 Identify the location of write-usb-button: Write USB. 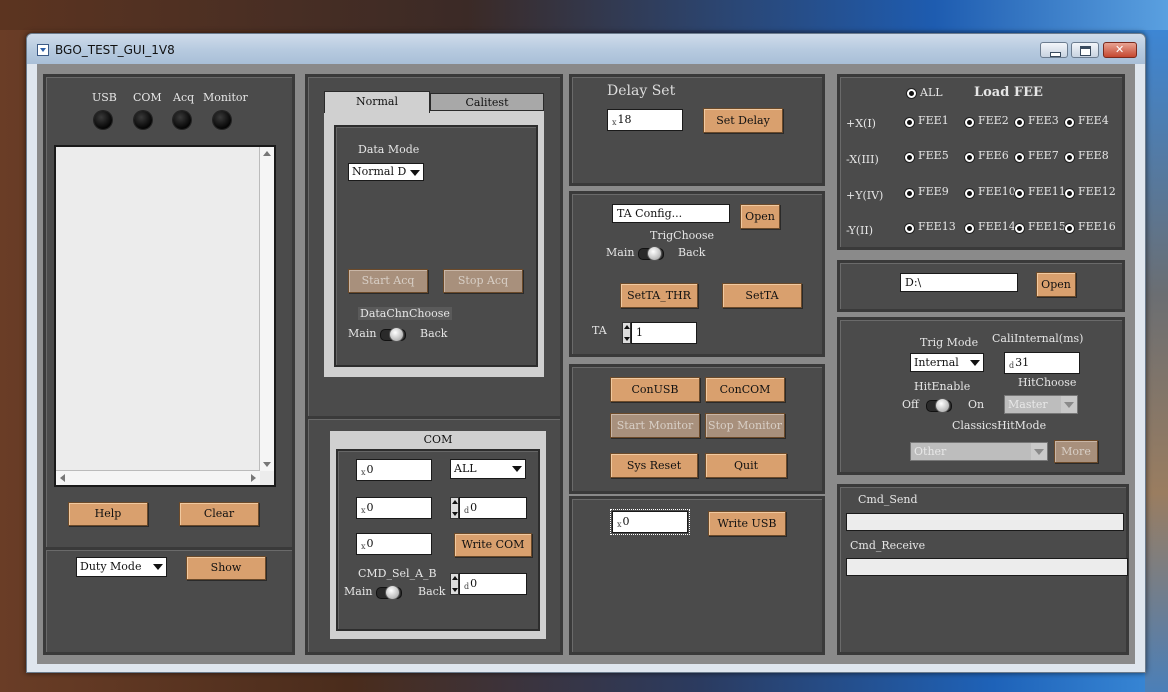
(747, 523).